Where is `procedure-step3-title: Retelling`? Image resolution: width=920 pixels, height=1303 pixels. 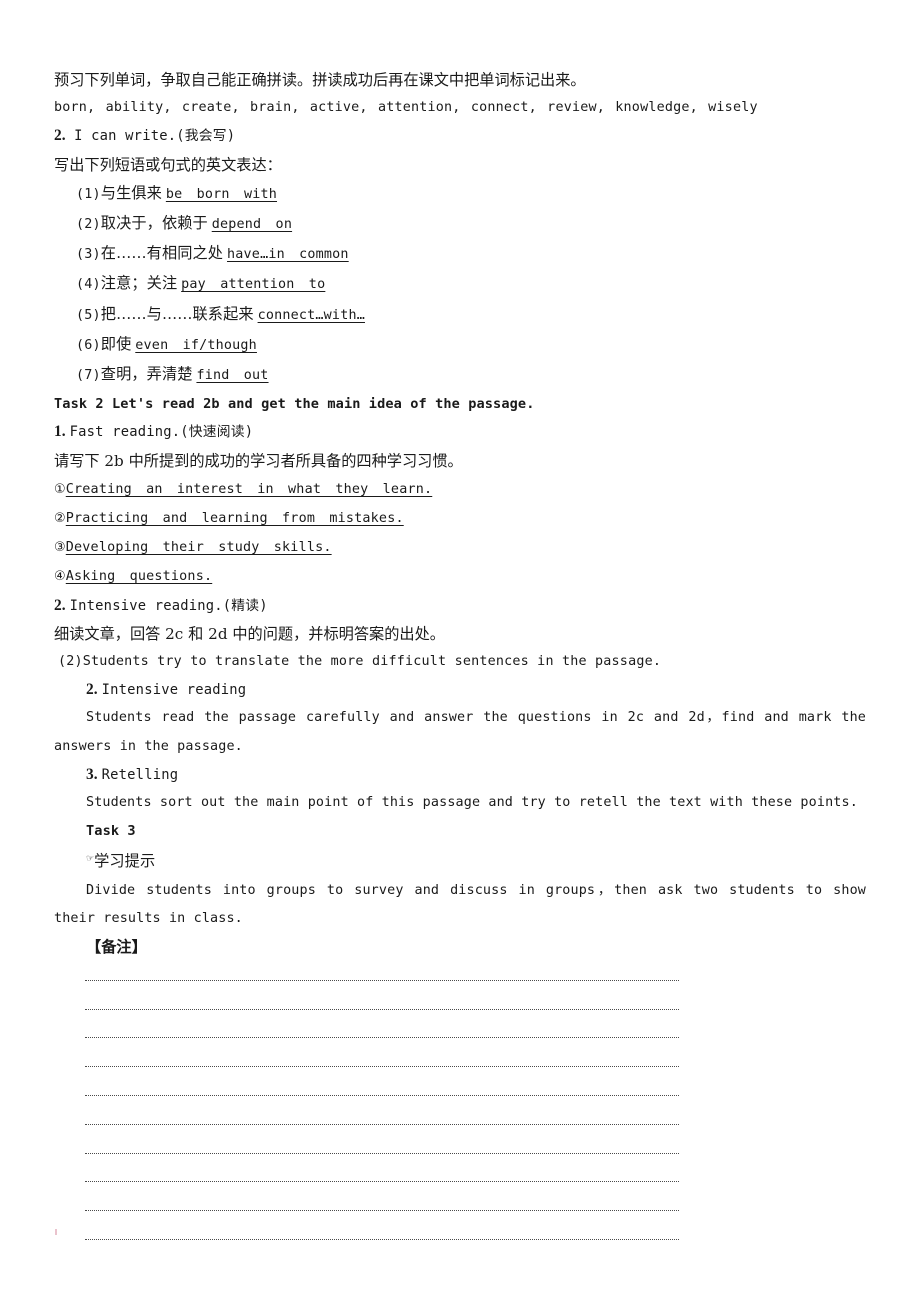
procedure-step3-title: Retelling is located at coordinates (140, 774).